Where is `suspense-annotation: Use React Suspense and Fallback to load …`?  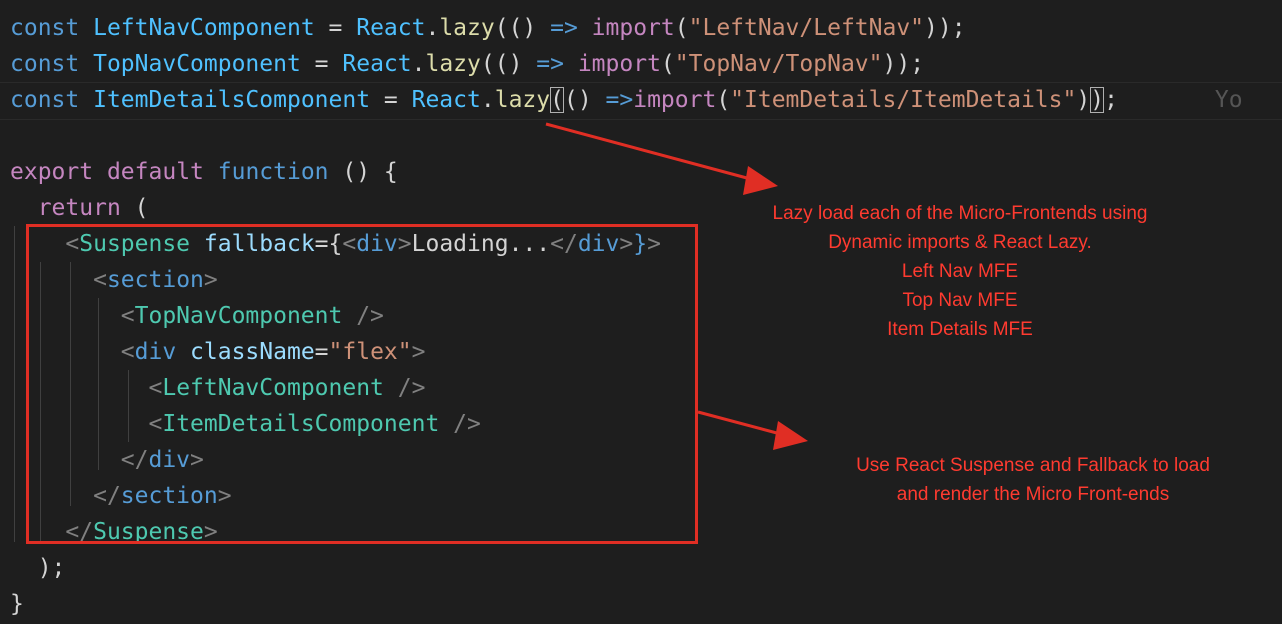
suspense-annotation: Use React Suspense and Fallback to load … is located at coordinates (1033, 480).